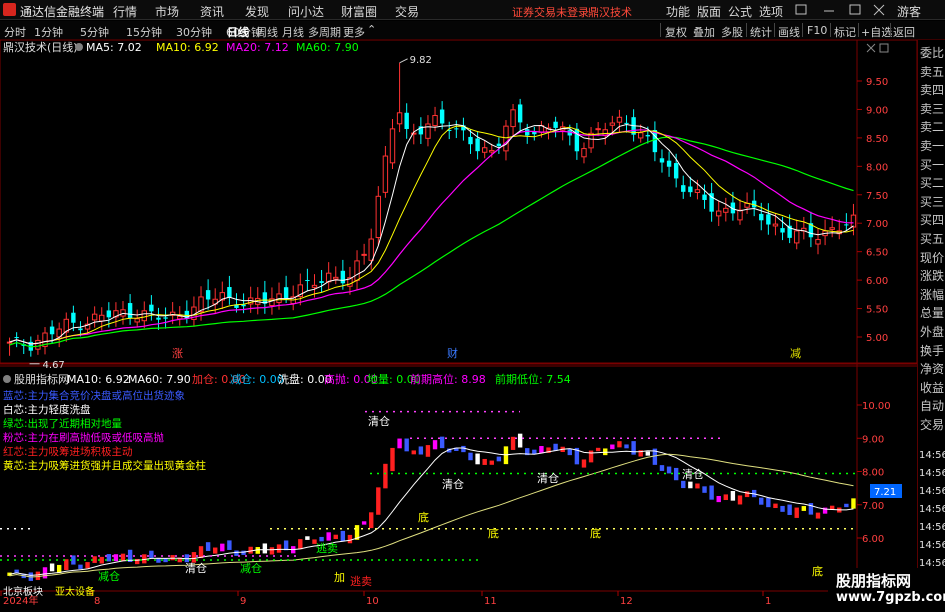  I want to click on sub-annotation-1: 清仓, so click(453, 484).